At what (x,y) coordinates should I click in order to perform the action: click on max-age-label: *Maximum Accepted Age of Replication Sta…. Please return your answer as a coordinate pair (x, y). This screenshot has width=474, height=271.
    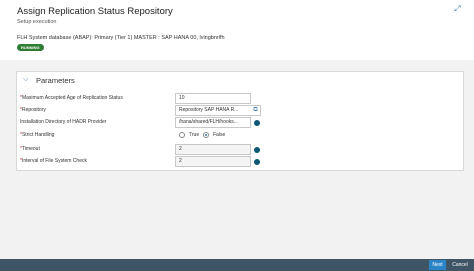
    Looking at the image, I should click on (71, 98).